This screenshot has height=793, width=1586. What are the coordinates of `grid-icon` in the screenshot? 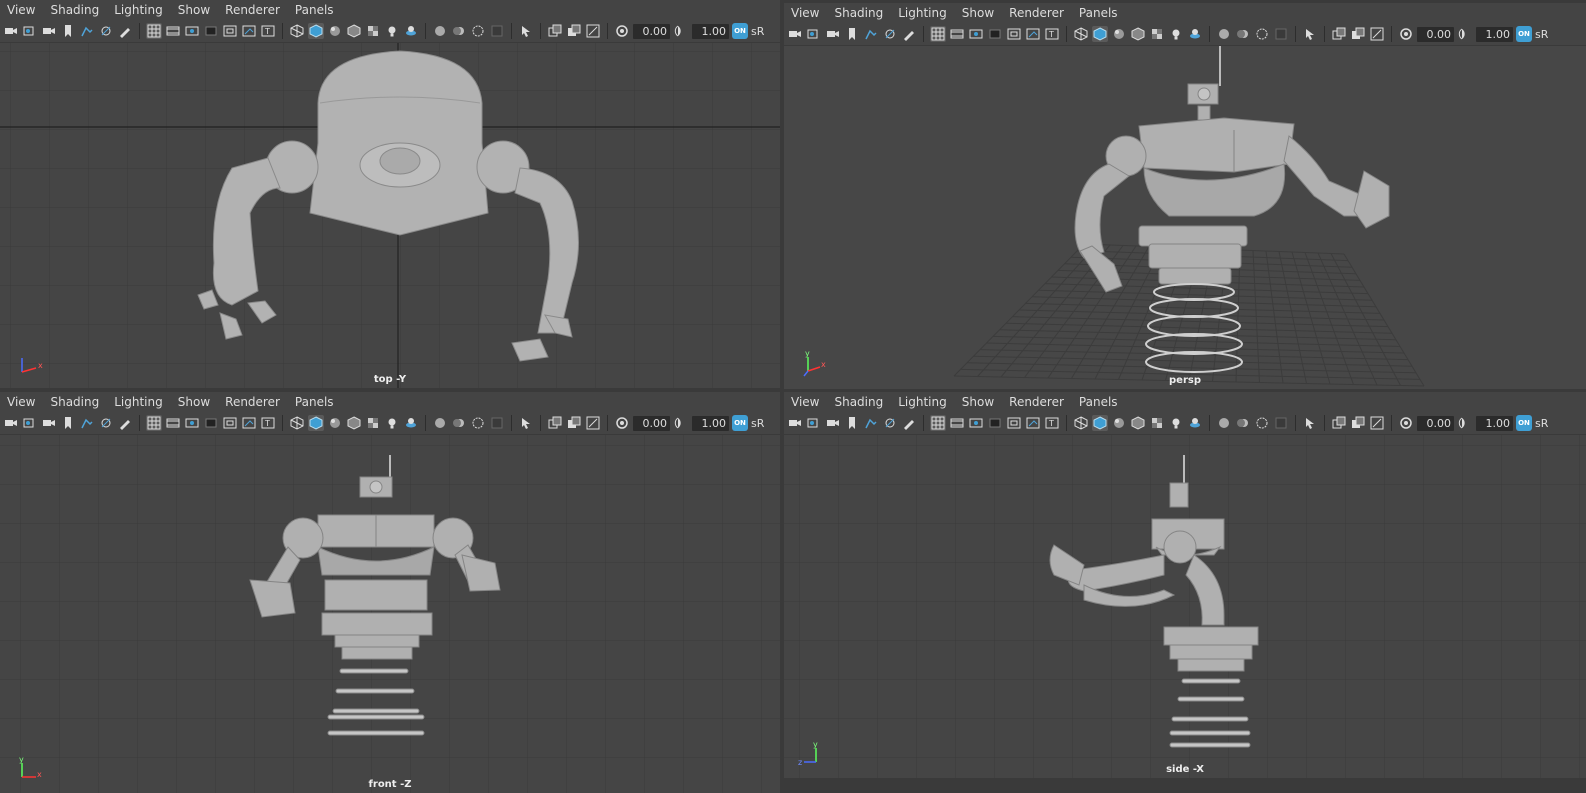 It's located at (154, 31).